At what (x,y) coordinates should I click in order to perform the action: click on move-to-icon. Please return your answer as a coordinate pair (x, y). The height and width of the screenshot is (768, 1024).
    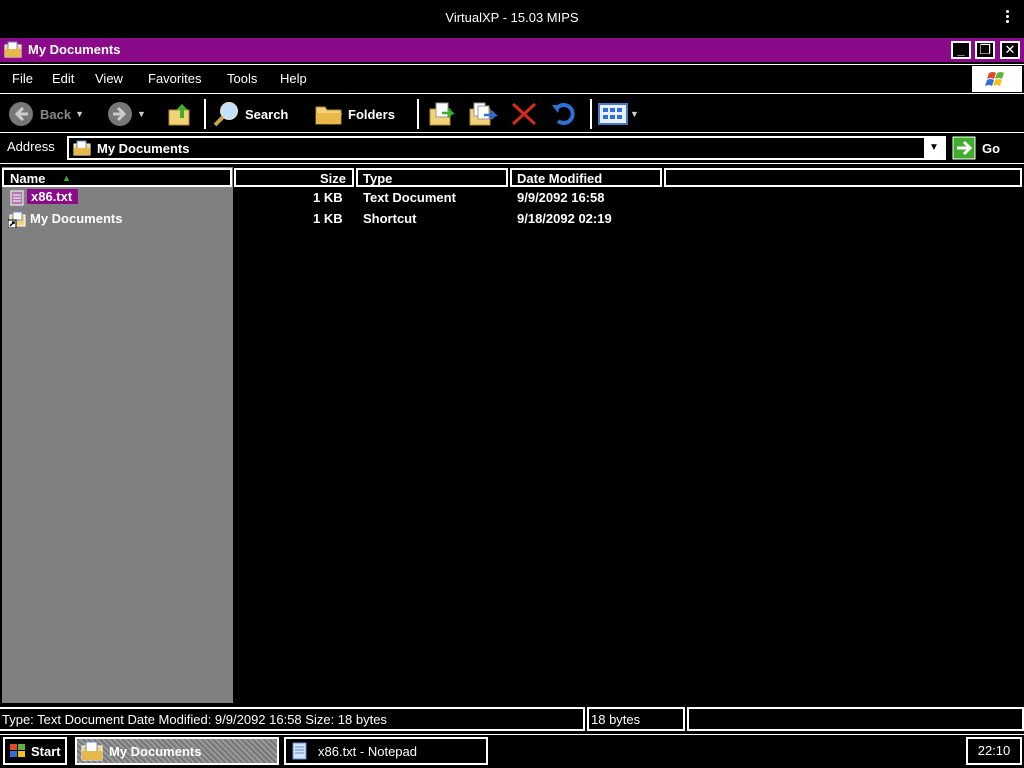
    Looking at the image, I should click on (442, 114).